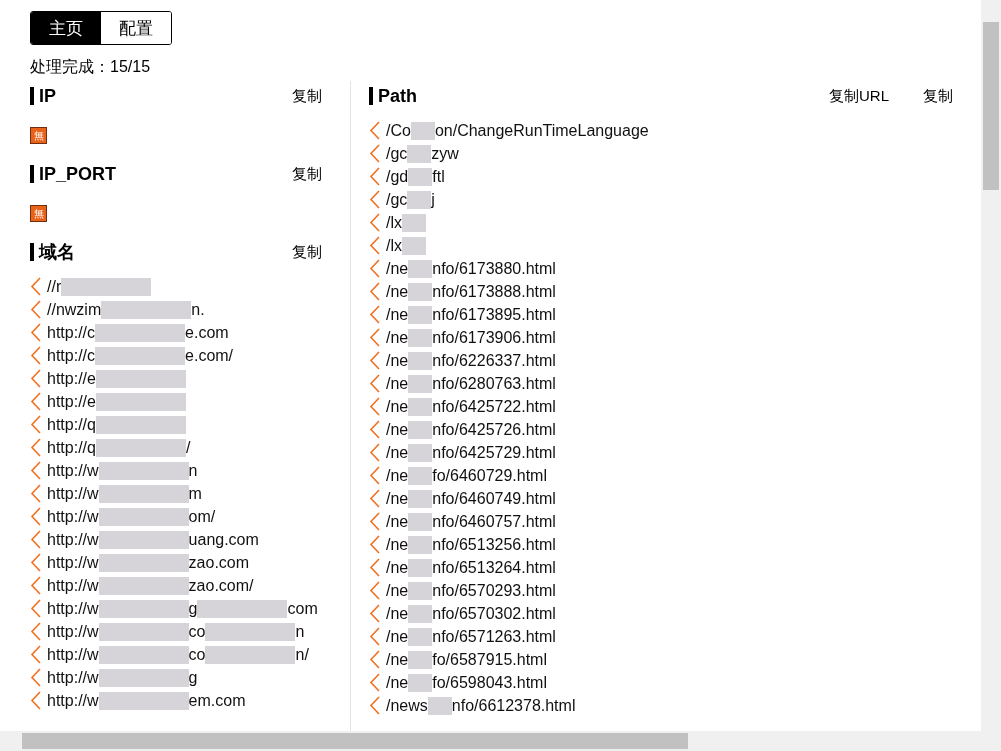 The height and width of the screenshot is (751, 1001). What do you see at coordinates (859, 96) in the screenshot?
I see `copy-button: 复制URL` at bounding box center [859, 96].